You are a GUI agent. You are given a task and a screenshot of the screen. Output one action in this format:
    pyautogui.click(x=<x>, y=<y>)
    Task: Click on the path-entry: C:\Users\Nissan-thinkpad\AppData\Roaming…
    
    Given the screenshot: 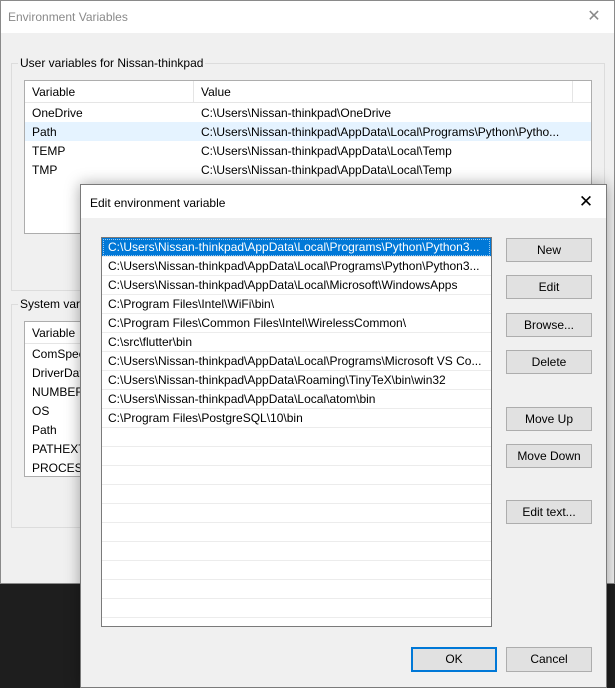 What is the action you would take?
    pyautogui.click(x=296, y=380)
    